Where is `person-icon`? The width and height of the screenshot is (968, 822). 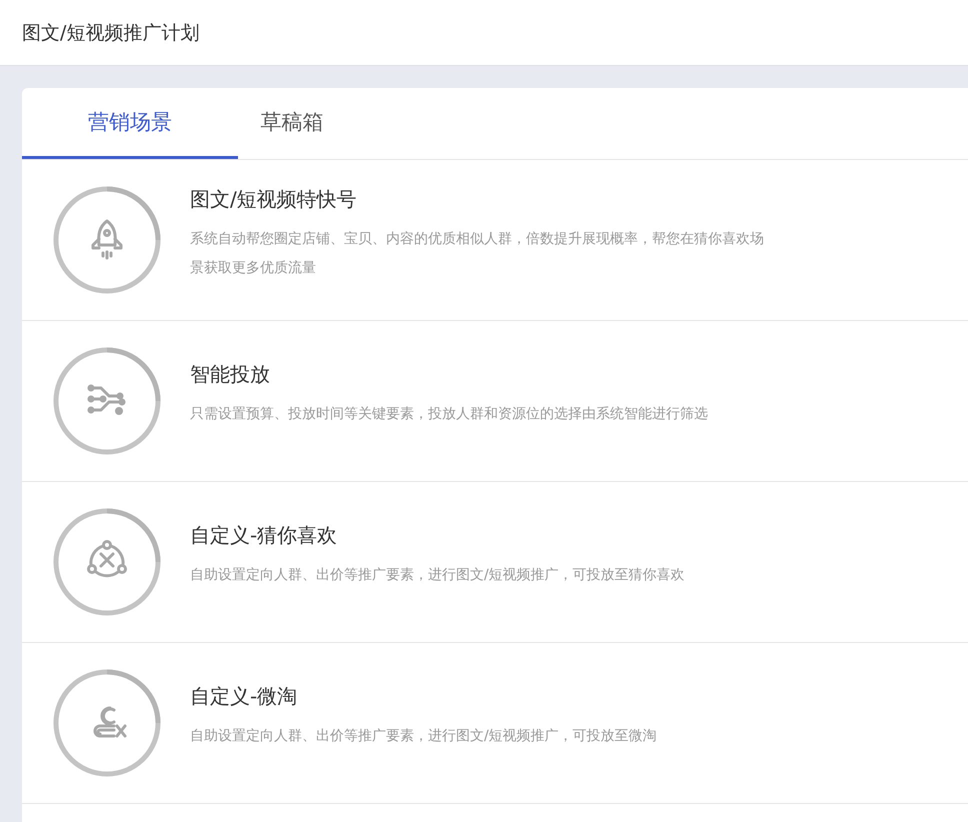
person-icon is located at coordinates (107, 723).